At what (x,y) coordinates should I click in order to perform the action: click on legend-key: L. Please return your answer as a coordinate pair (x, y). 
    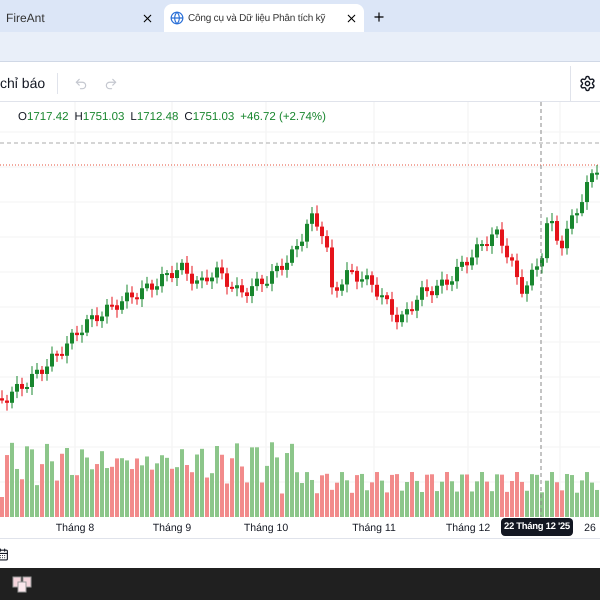
    Looking at the image, I should click on (133, 117).